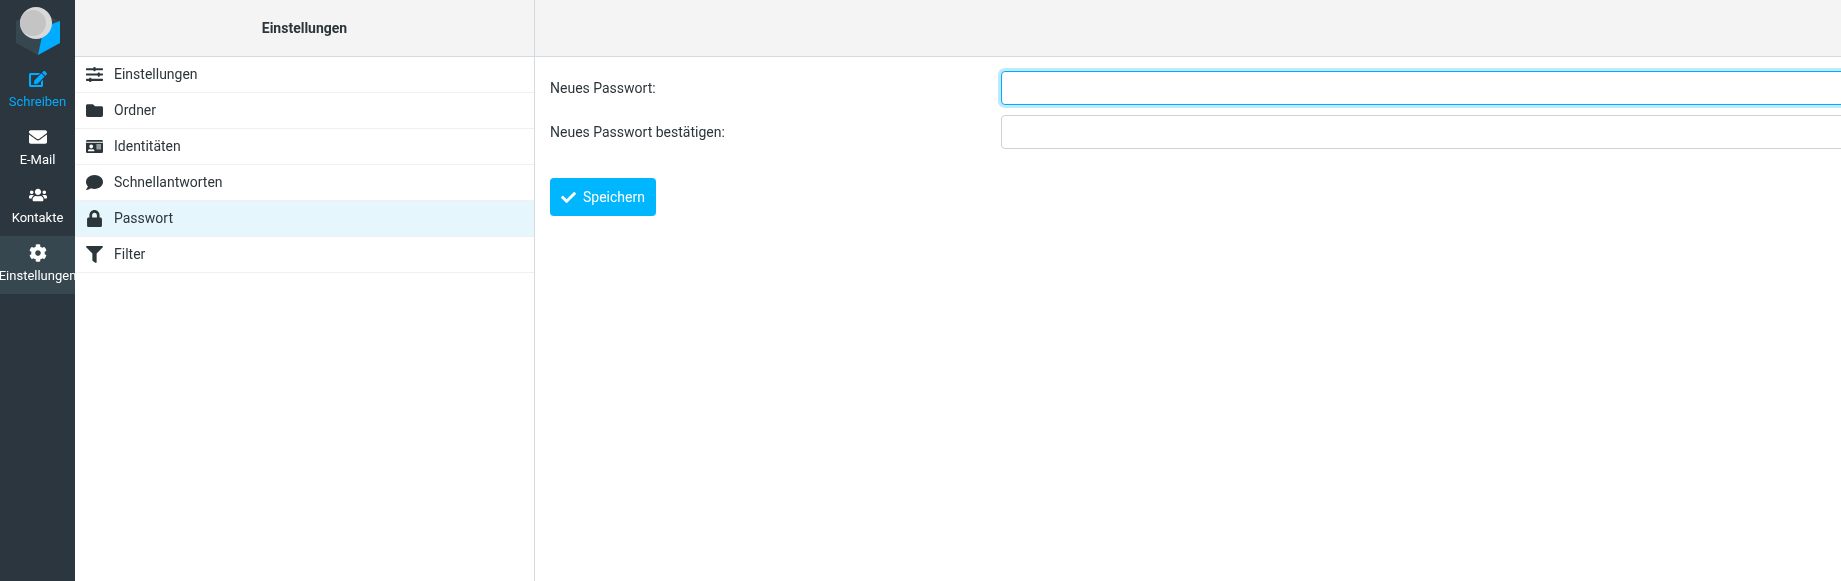 This screenshot has height=581, width=1841. What do you see at coordinates (94, 146) in the screenshot?
I see `id-card-icon` at bounding box center [94, 146].